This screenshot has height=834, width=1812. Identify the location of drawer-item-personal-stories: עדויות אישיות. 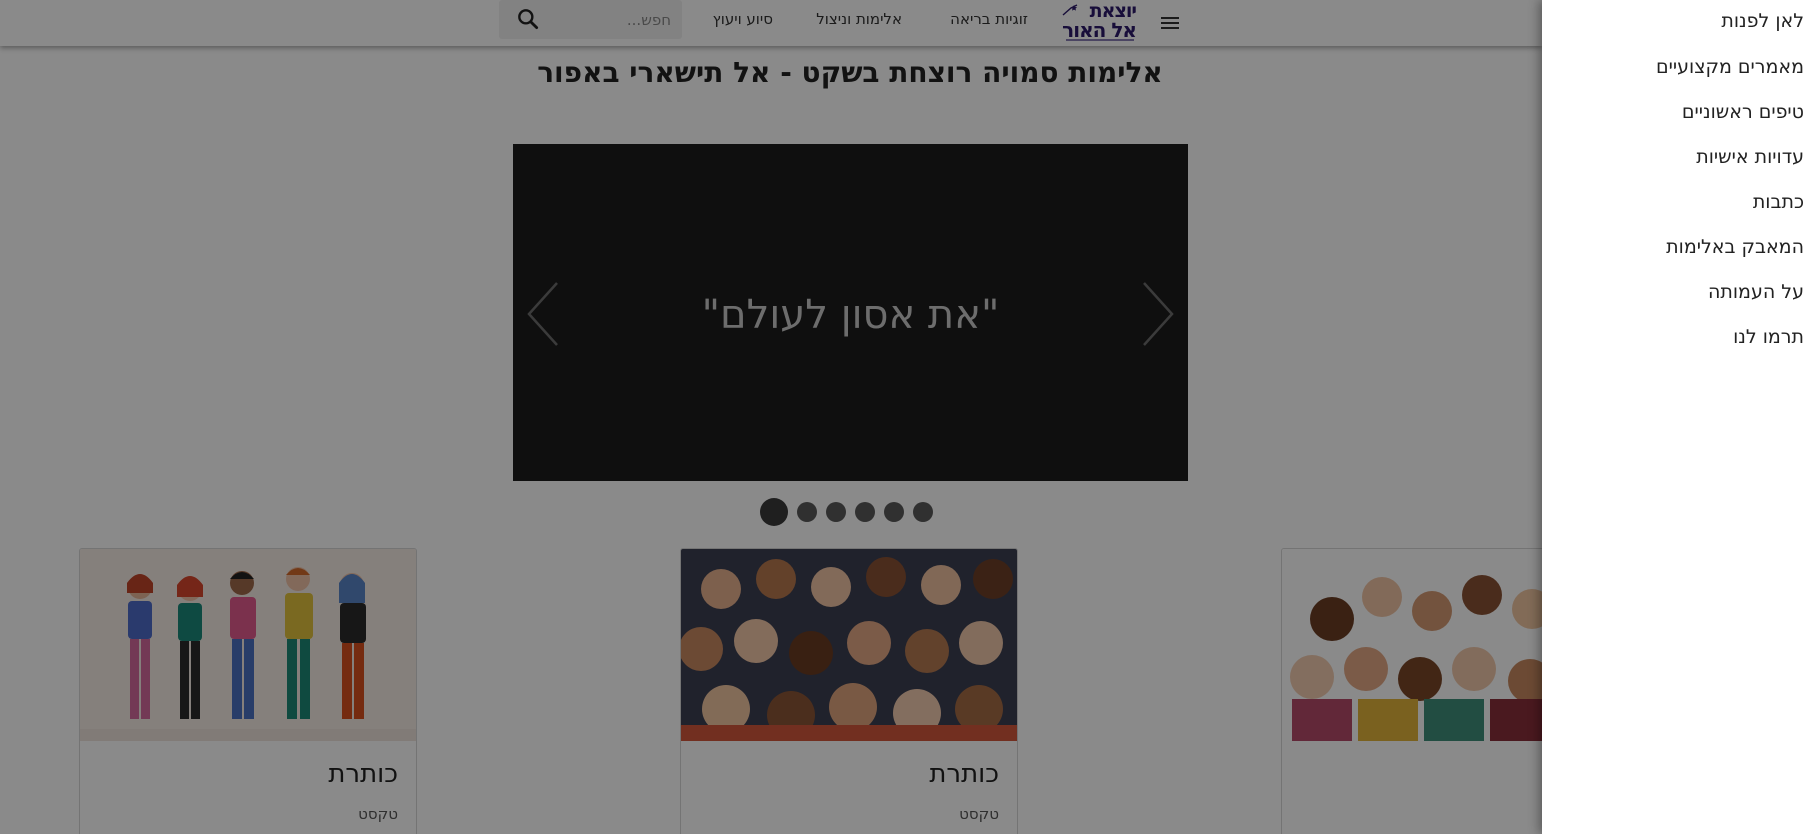
(1750, 157).